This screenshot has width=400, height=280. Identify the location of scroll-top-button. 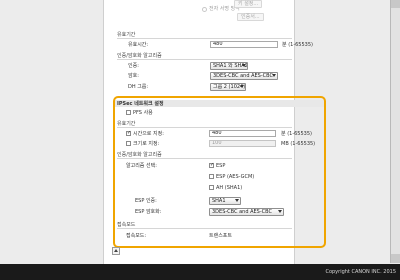
(116, 251).